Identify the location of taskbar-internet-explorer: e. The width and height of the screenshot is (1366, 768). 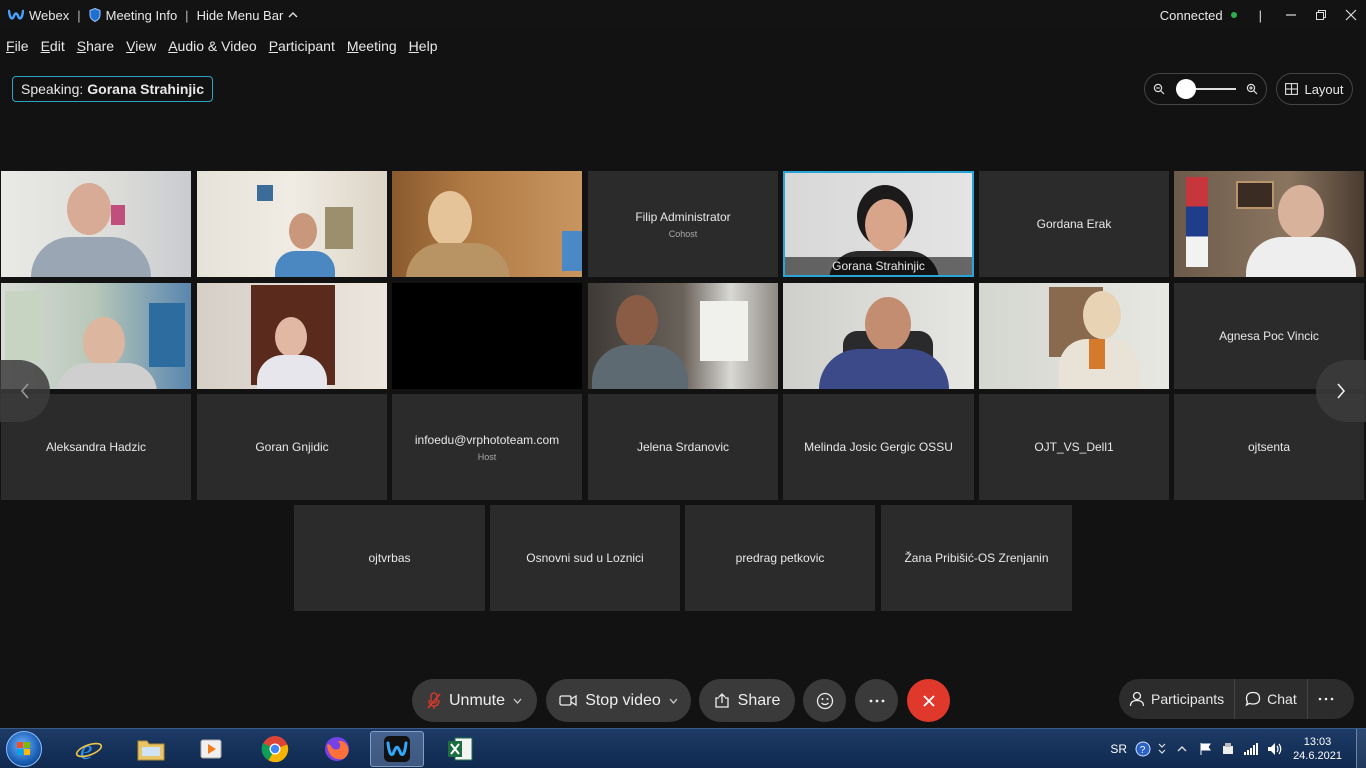
(89, 749).